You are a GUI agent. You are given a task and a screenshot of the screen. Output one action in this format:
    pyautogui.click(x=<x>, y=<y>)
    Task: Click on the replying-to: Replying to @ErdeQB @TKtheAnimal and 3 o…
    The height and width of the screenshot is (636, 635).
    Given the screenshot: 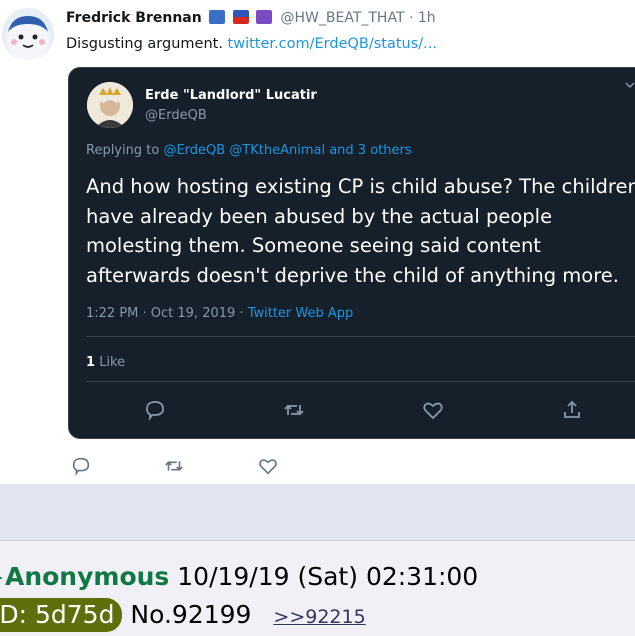 What is the action you would take?
    pyautogui.click(x=249, y=150)
    